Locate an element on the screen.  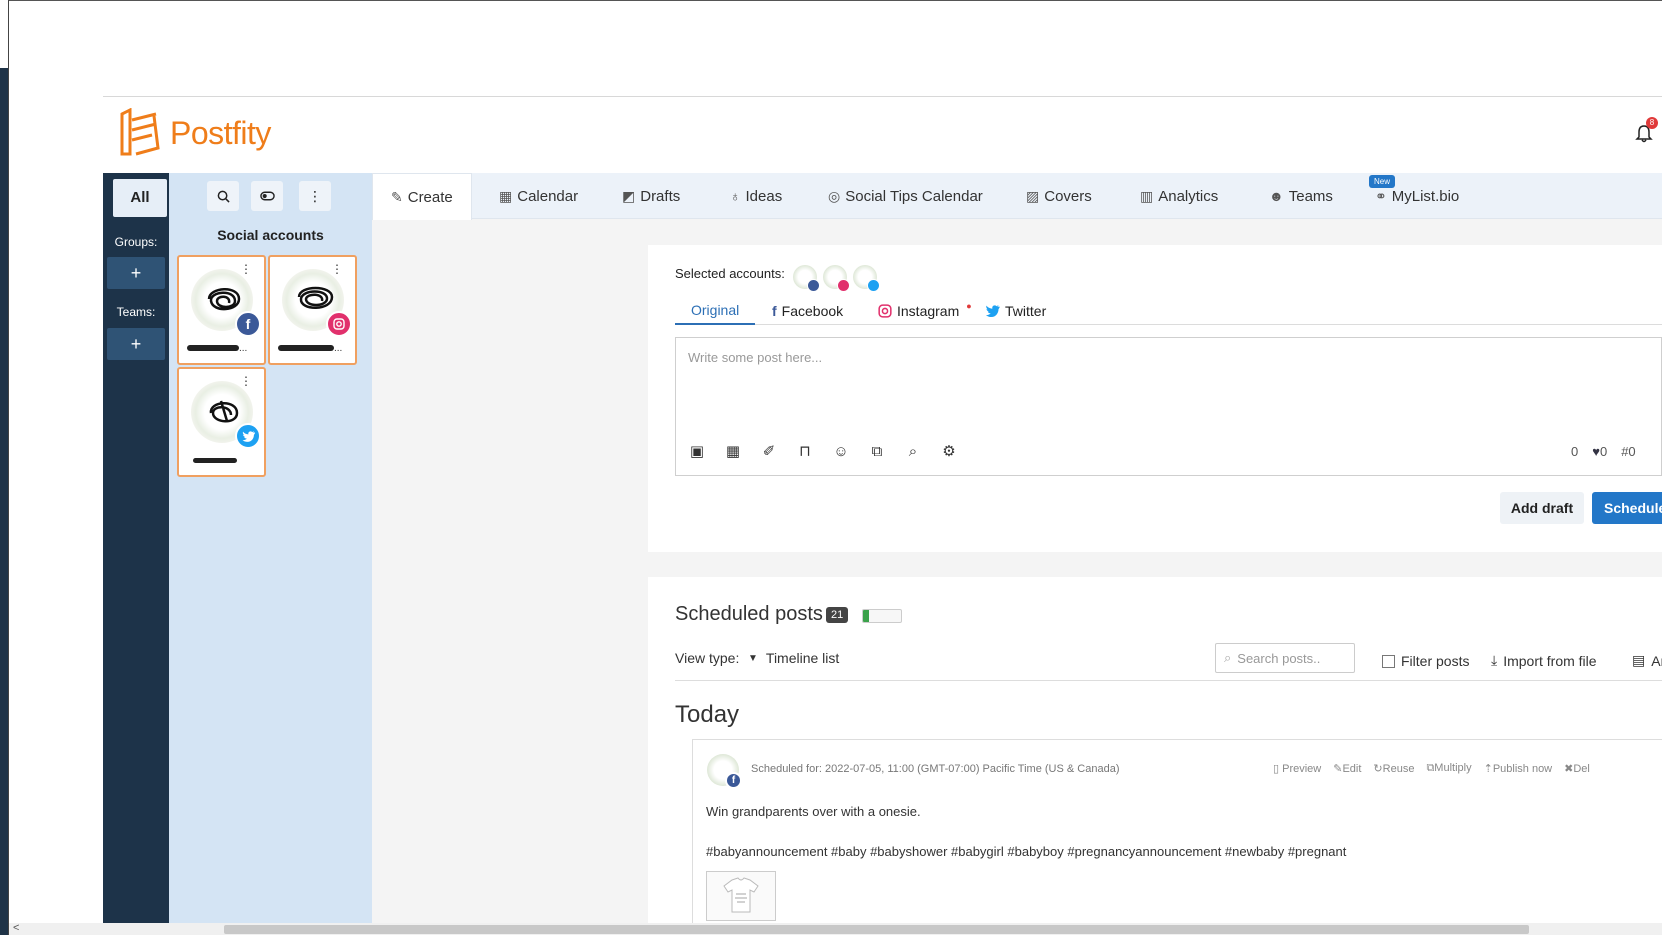
composer-network-tabs: Original f Facebook Instagram ● Twitter is located at coordinates (1168, 311).